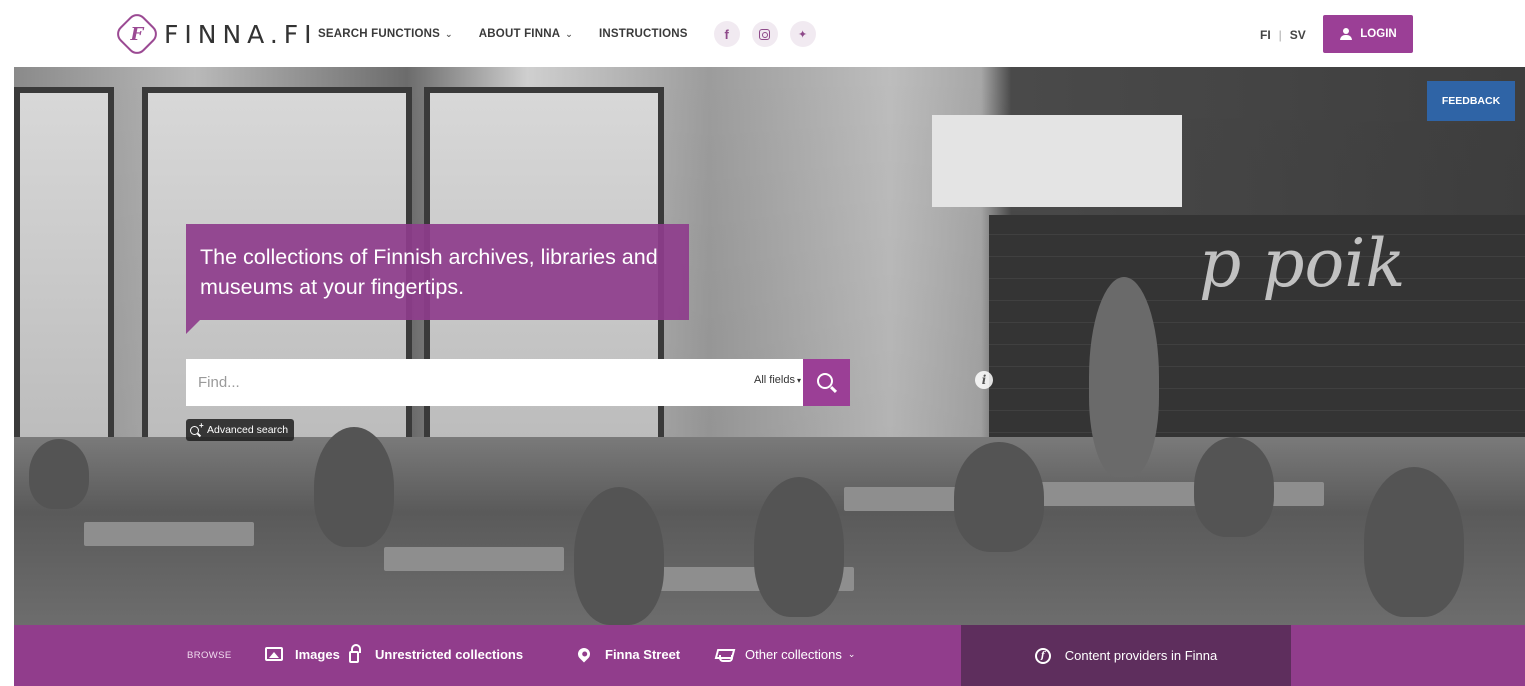 This screenshot has width=1525, height=686. Describe the element at coordinates (726, 34) in the screenshot. I see `facebook-icon: f` at that location.